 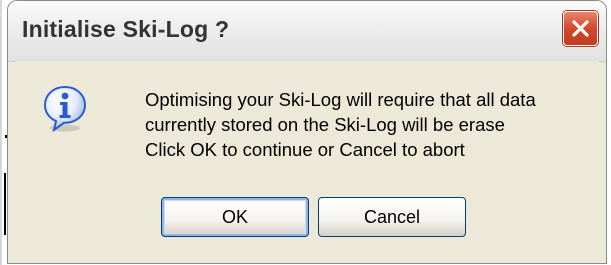 I want to click on information-icon, so click(x=65, y=108).